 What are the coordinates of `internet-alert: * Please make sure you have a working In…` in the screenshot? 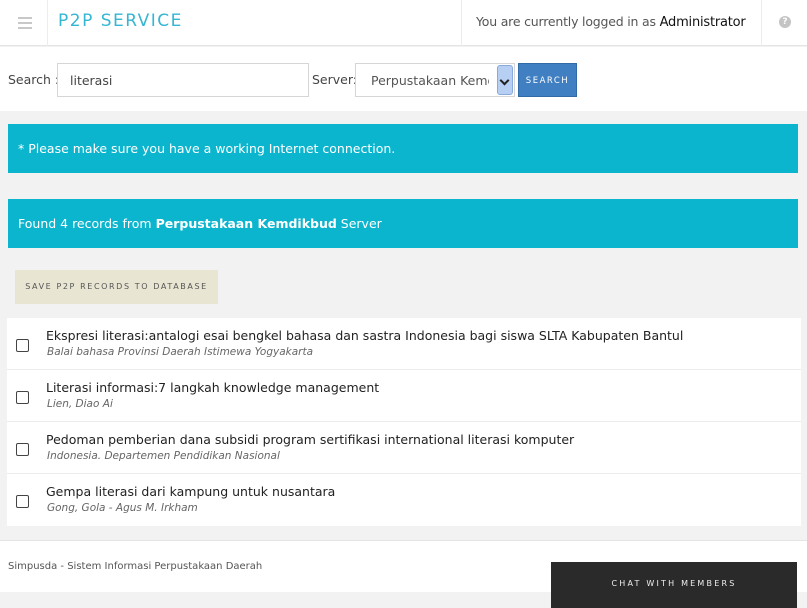 It's located at (403, 148).